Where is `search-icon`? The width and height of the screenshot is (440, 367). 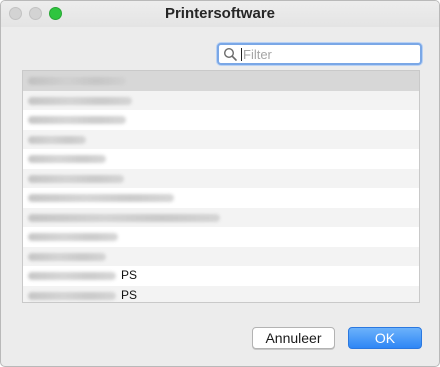
search-icon is located at coordinates (230, 54).